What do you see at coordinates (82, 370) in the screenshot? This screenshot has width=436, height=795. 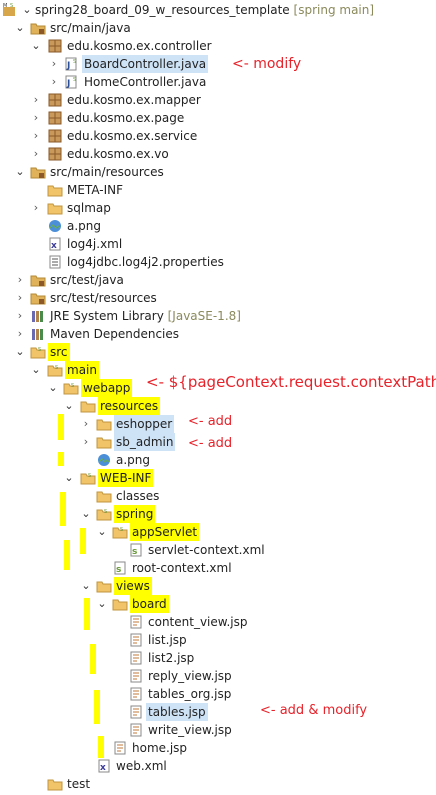 I see `tree-label: main` at bounding box center [82, 370].